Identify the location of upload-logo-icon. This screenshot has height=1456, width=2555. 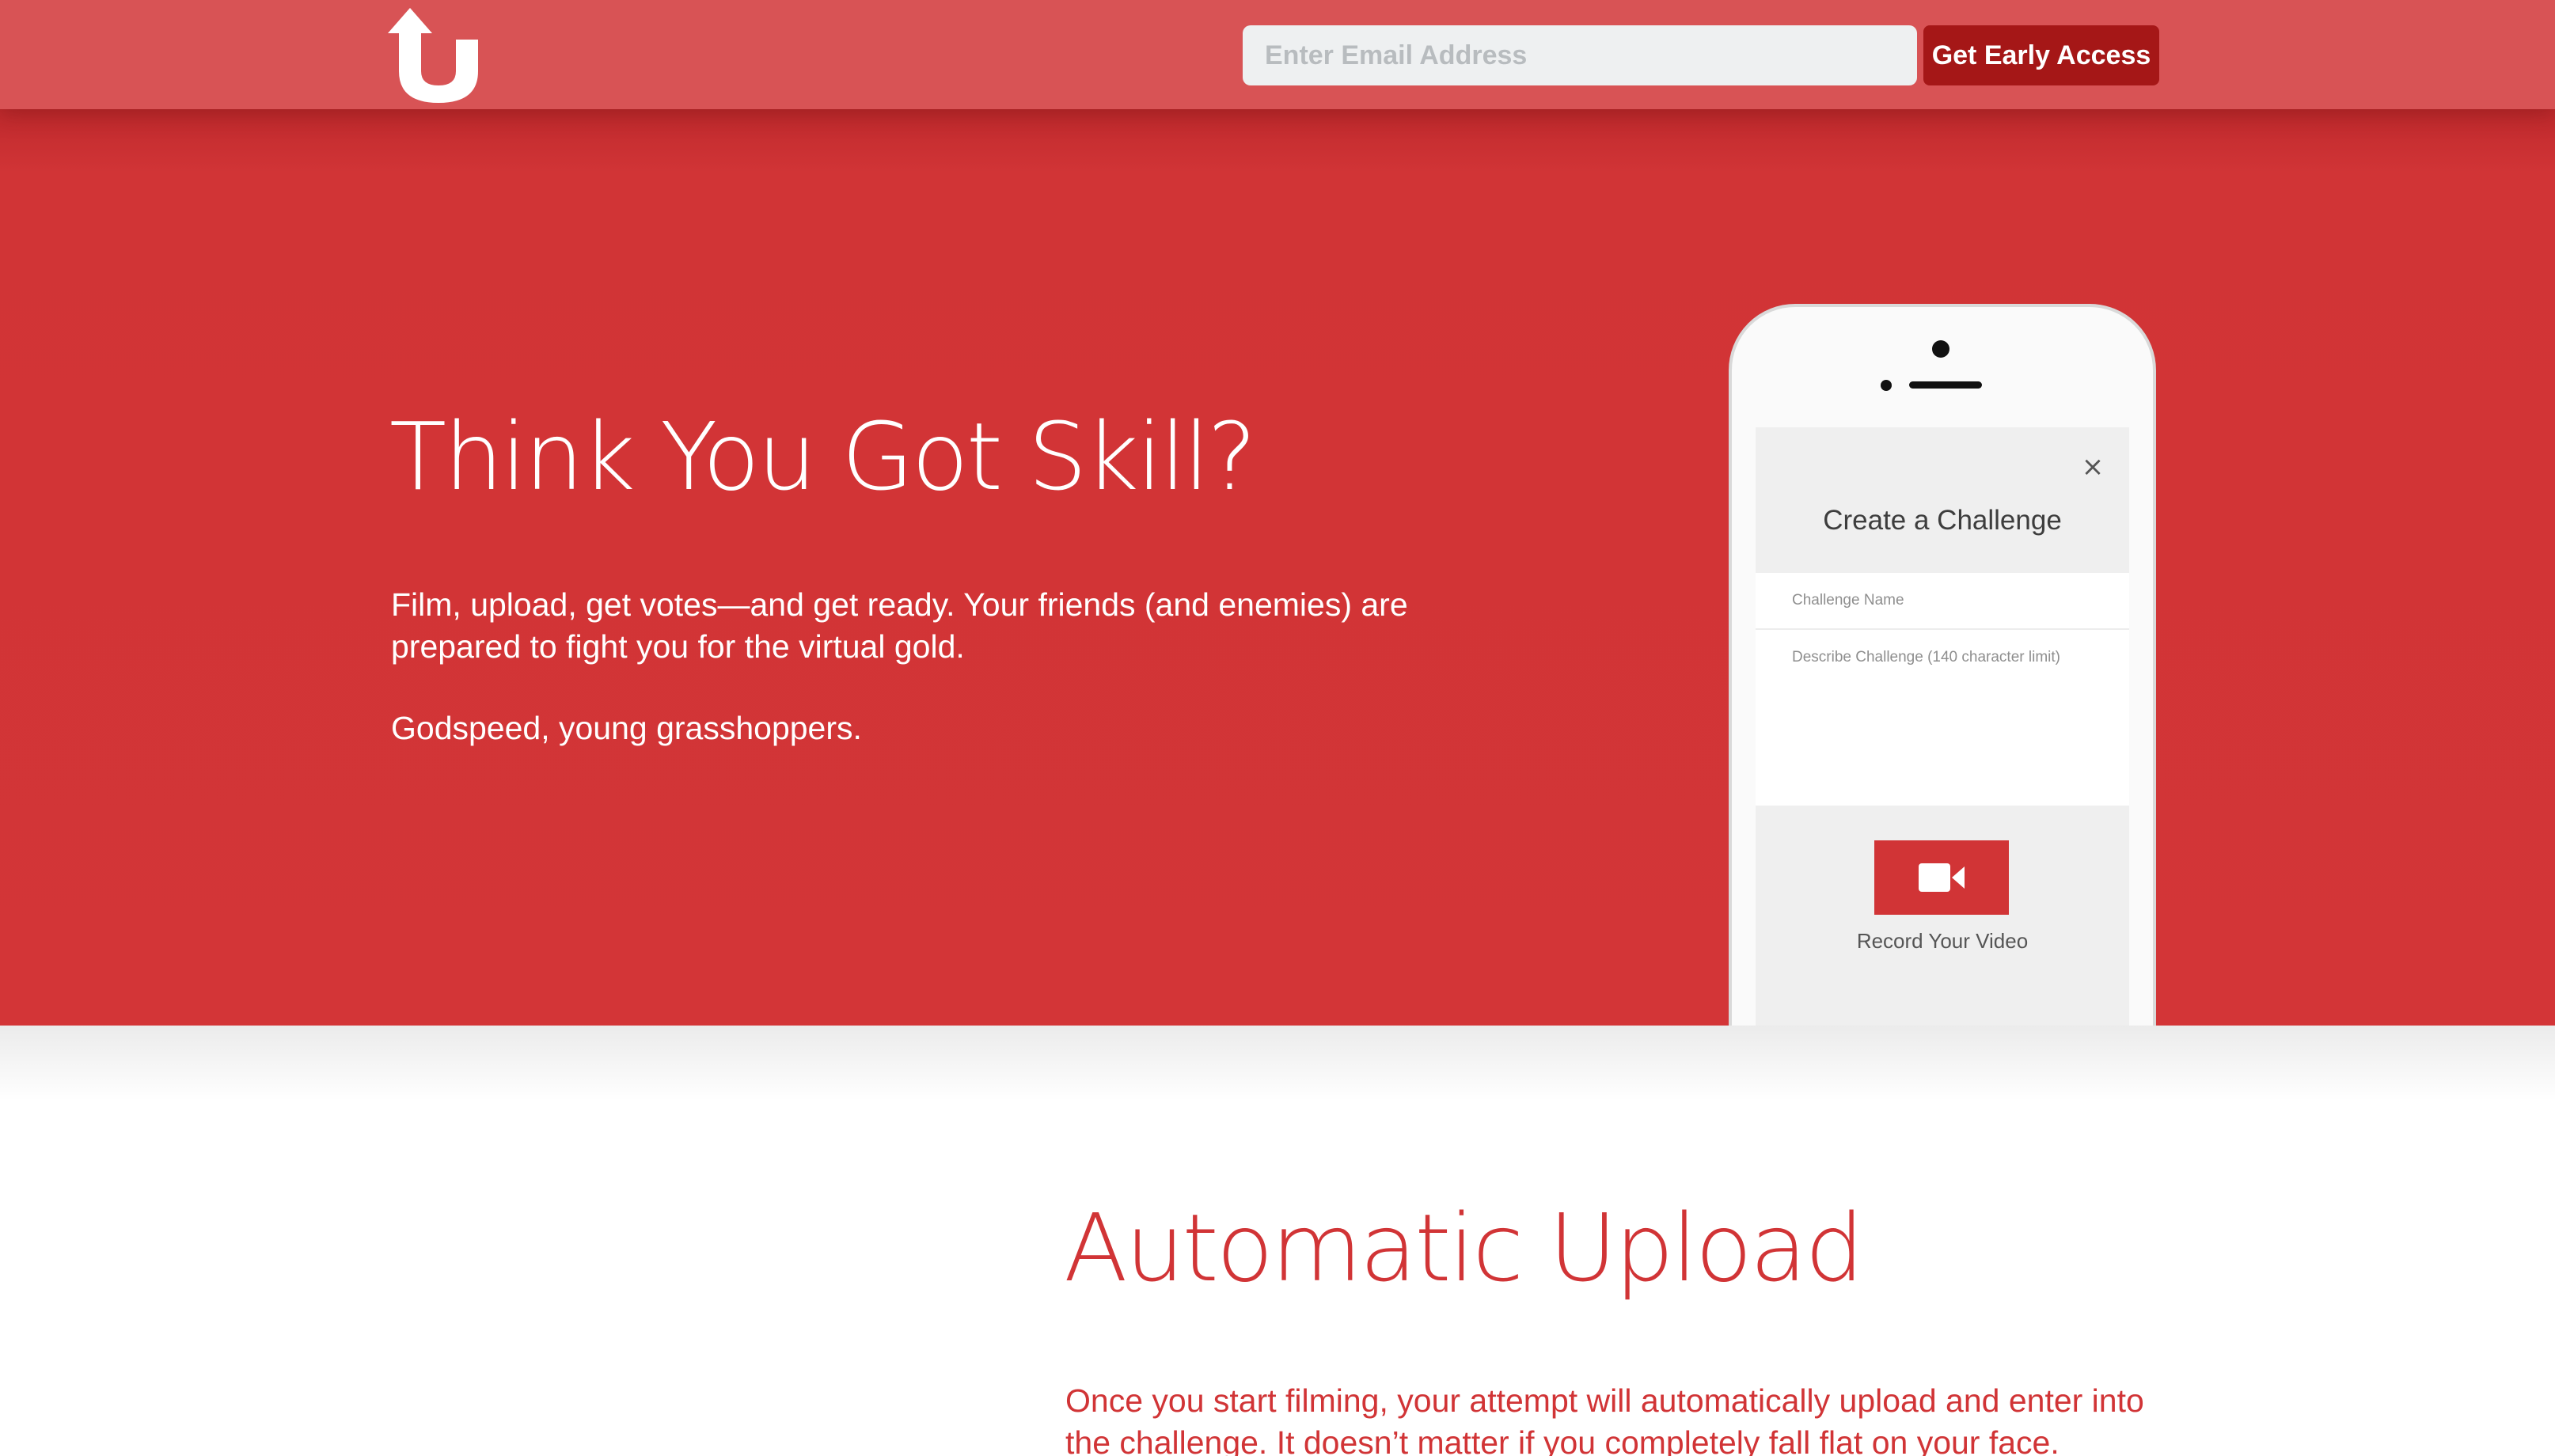
(439, 55).